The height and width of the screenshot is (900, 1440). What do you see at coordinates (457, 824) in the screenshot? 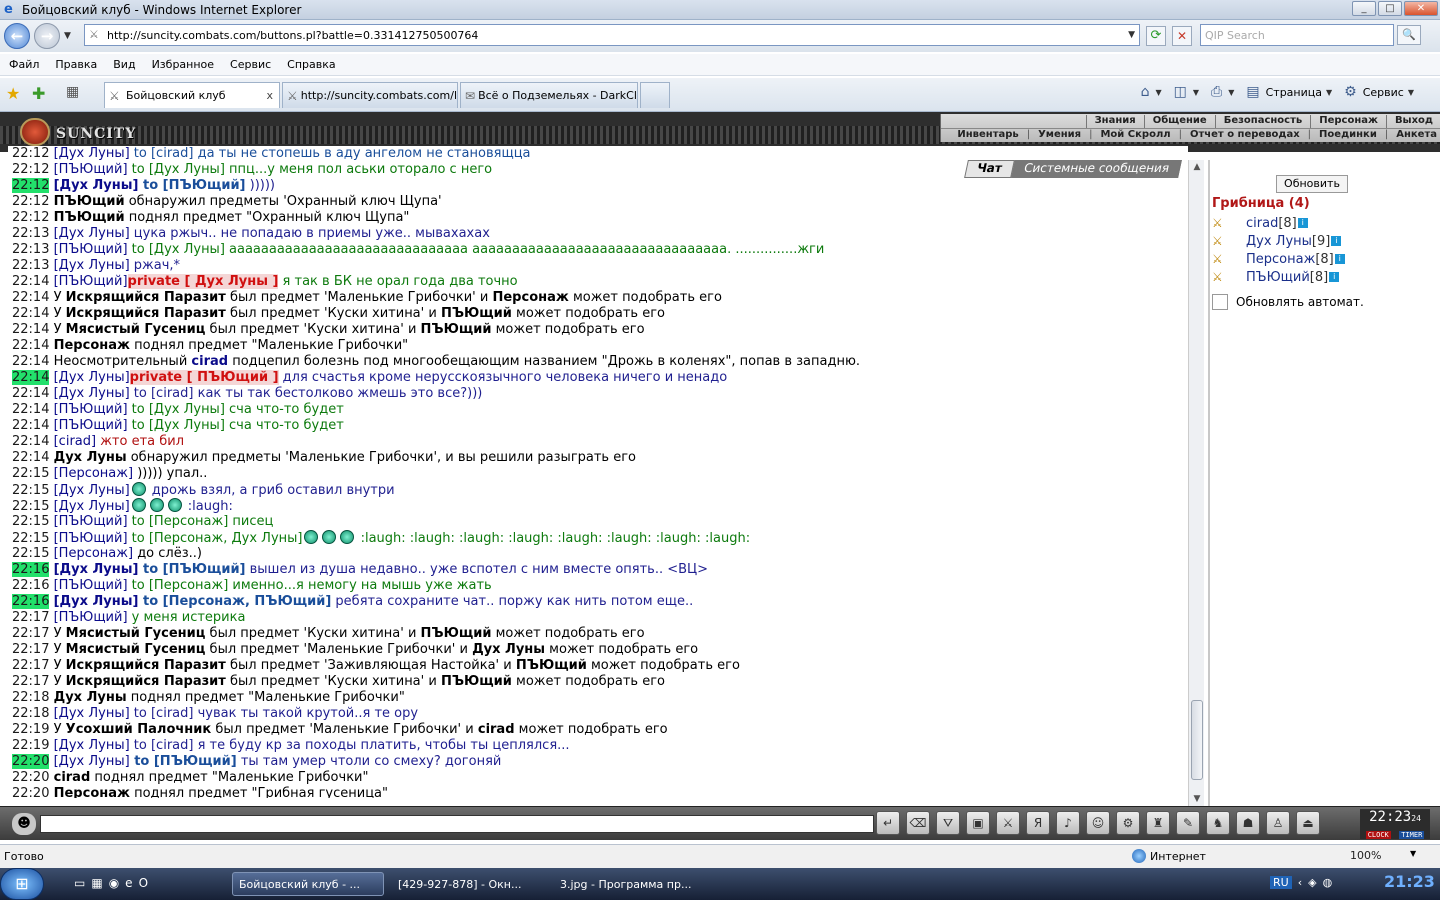
I see `chat-input` at bounding box center [457, 824].